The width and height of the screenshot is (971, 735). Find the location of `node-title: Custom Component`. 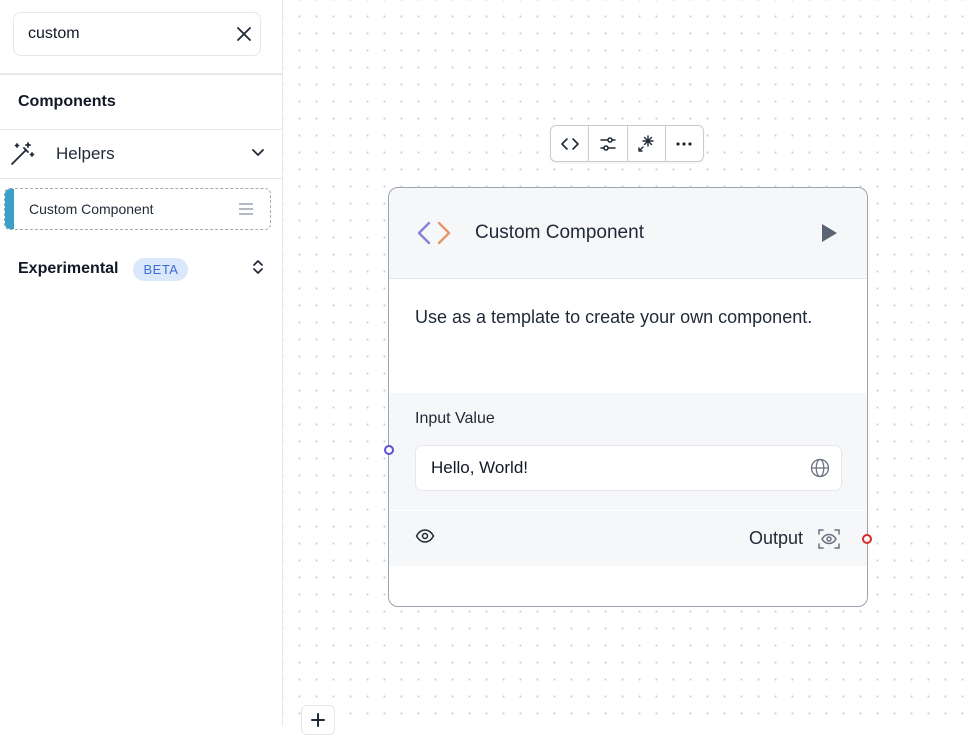

node-title: Custom Component is located at coordinates (559, 232).